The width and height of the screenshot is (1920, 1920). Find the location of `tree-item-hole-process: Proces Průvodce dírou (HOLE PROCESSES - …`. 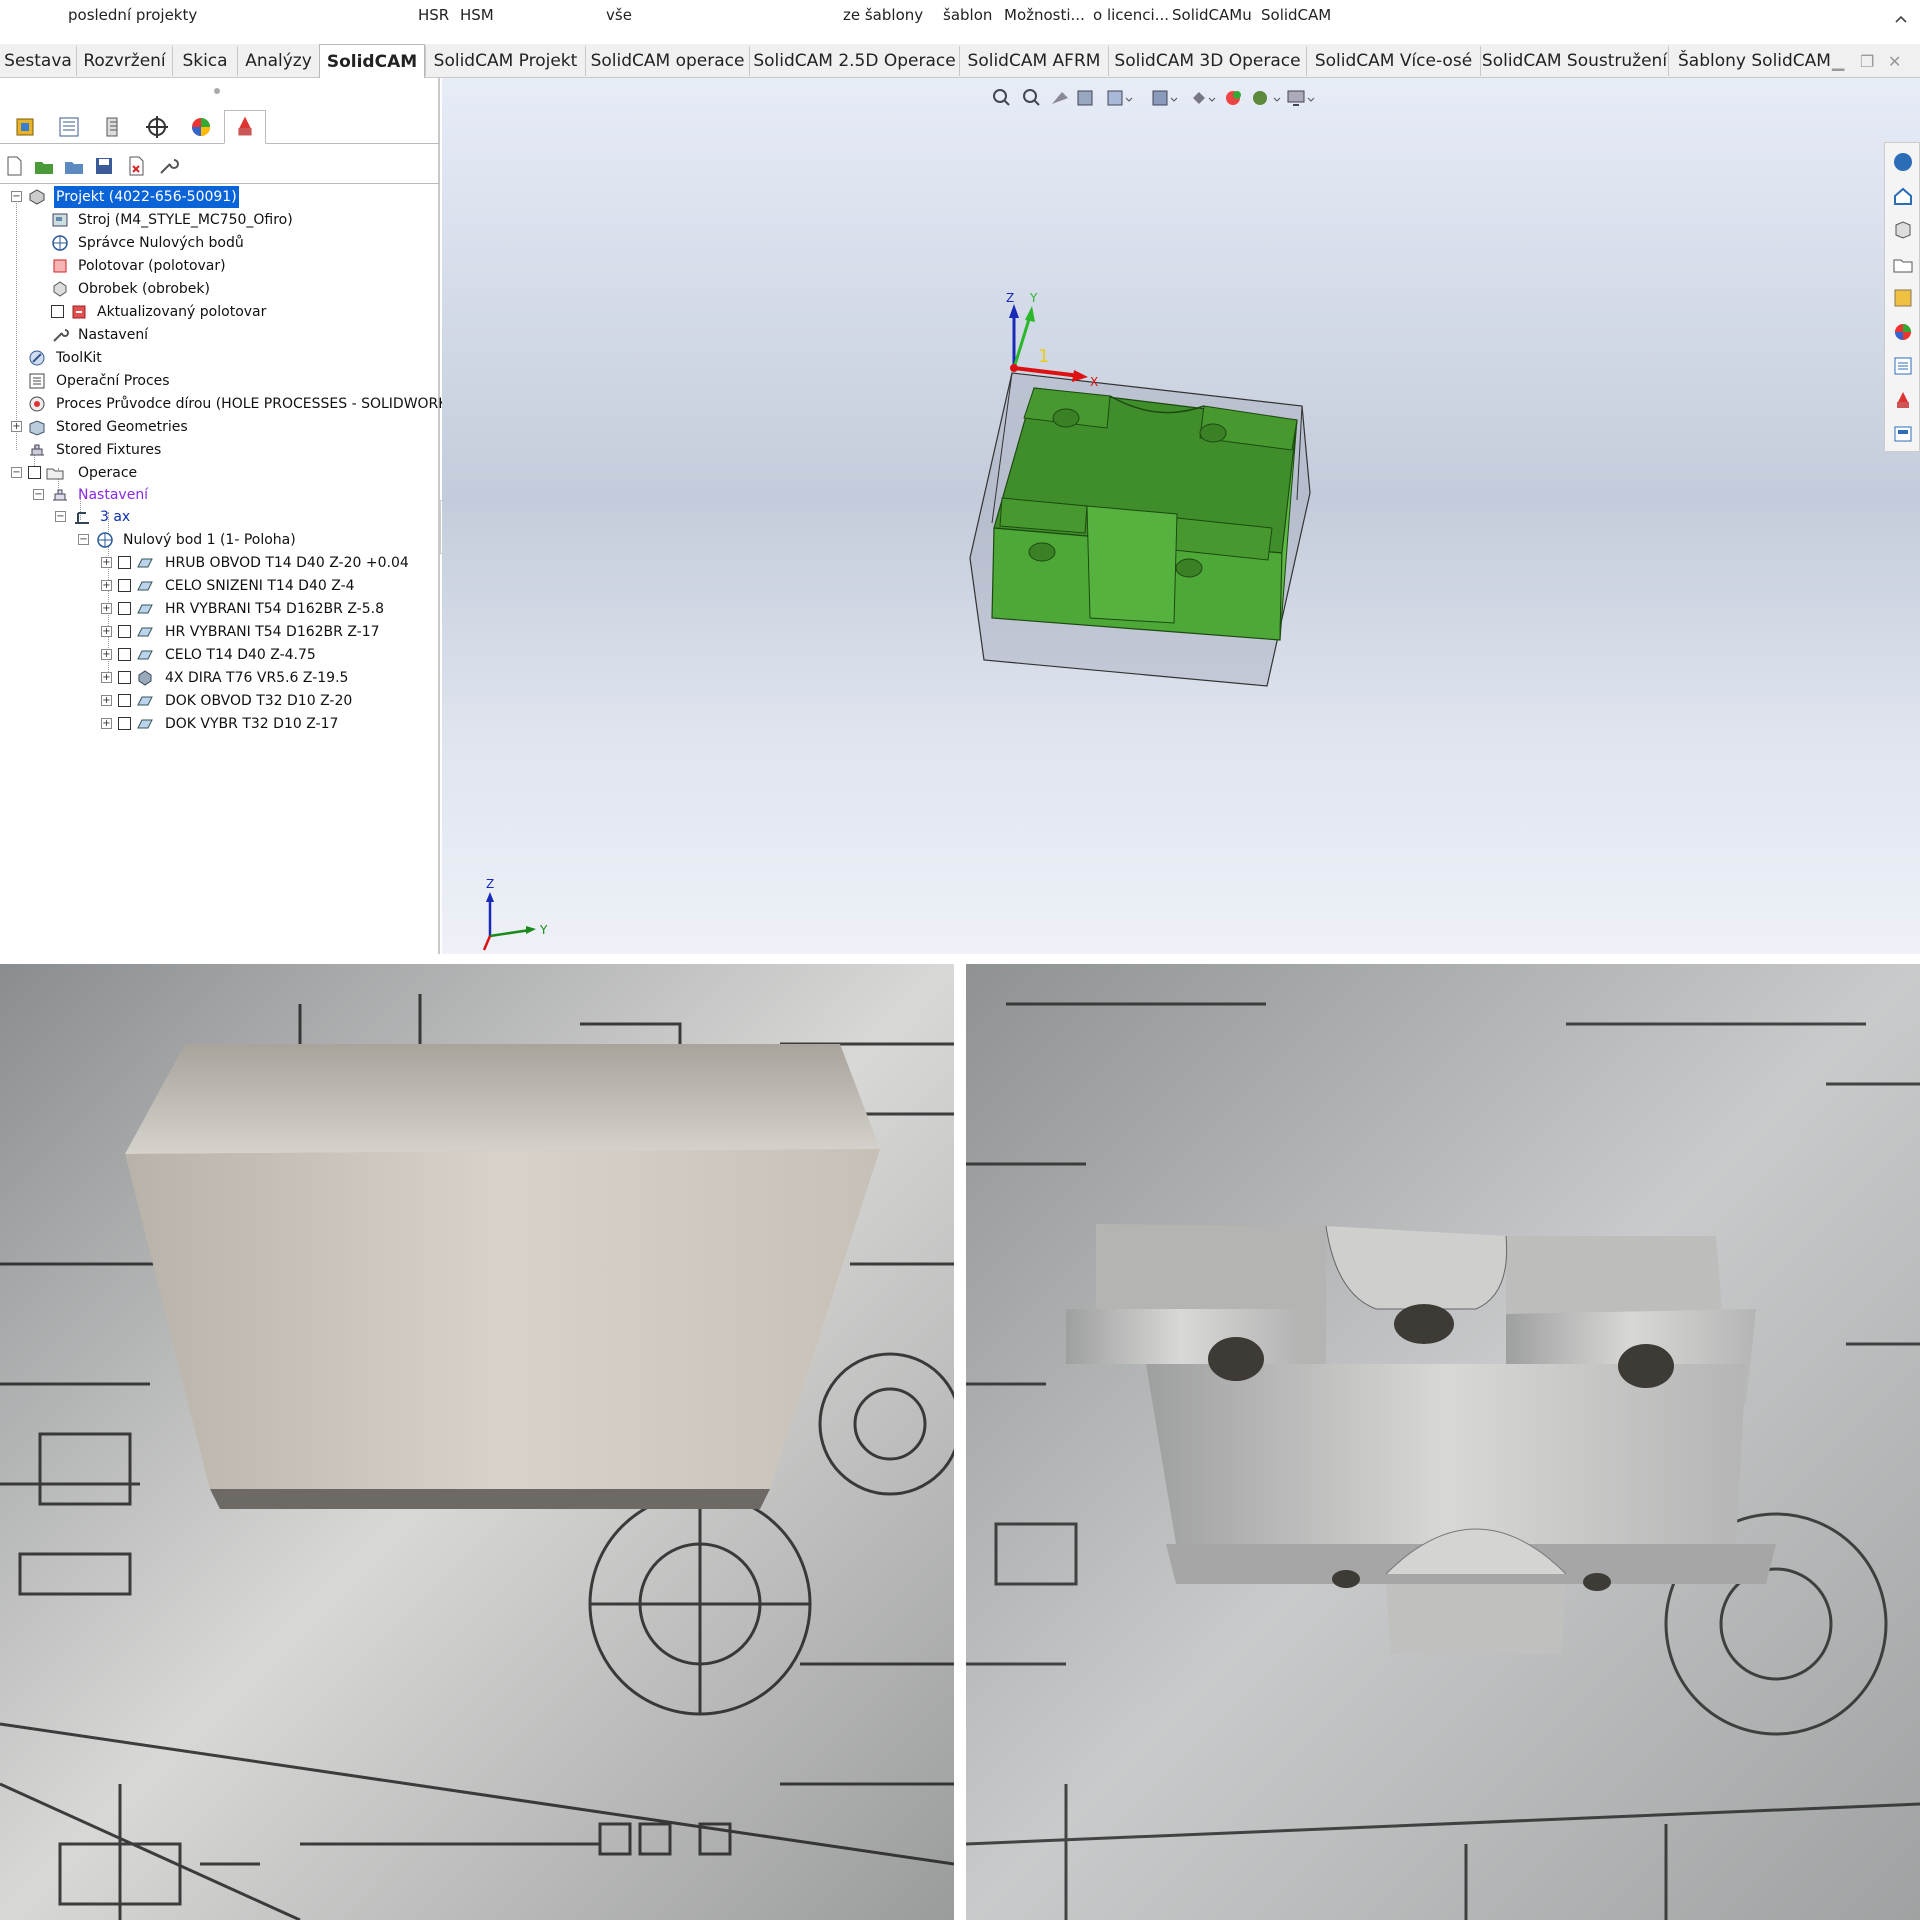

tree-item-hole-process: Proces Průvodce dírou (HOLE PROCESSES - … is located at coordinates (228, 404).